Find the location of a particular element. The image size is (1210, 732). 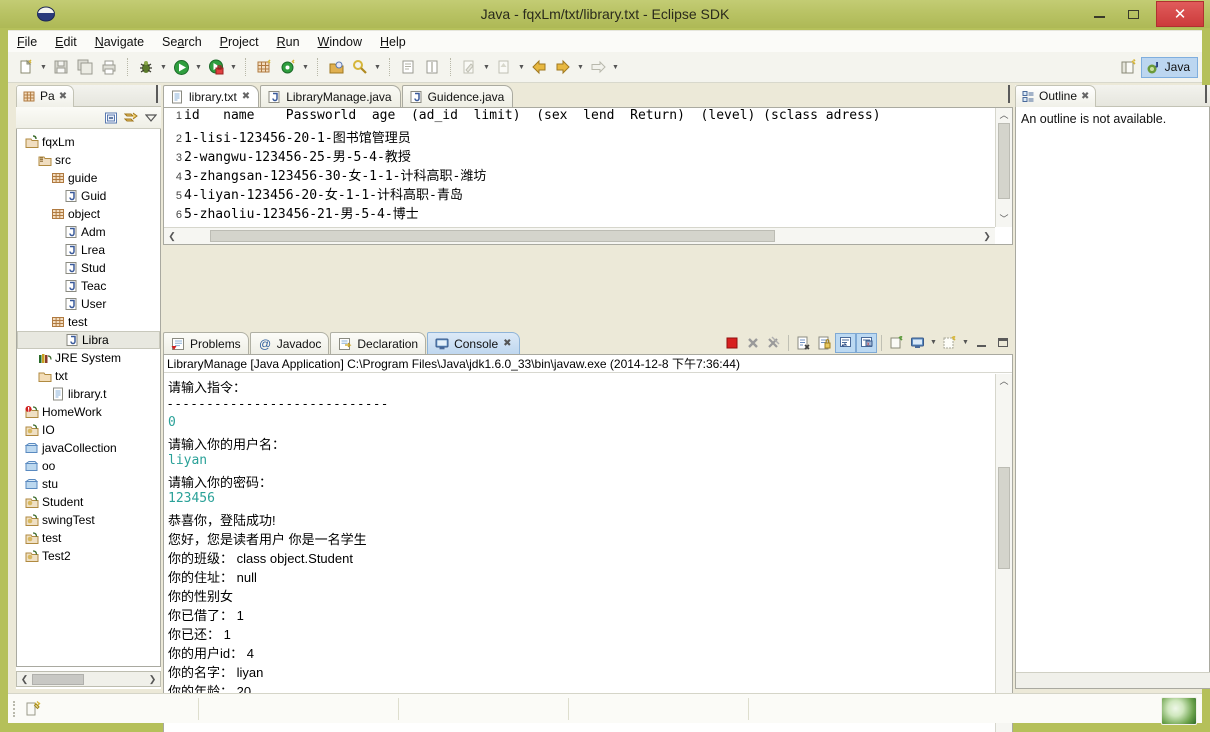

menu-window: Window is located at coordinates (340, 42).